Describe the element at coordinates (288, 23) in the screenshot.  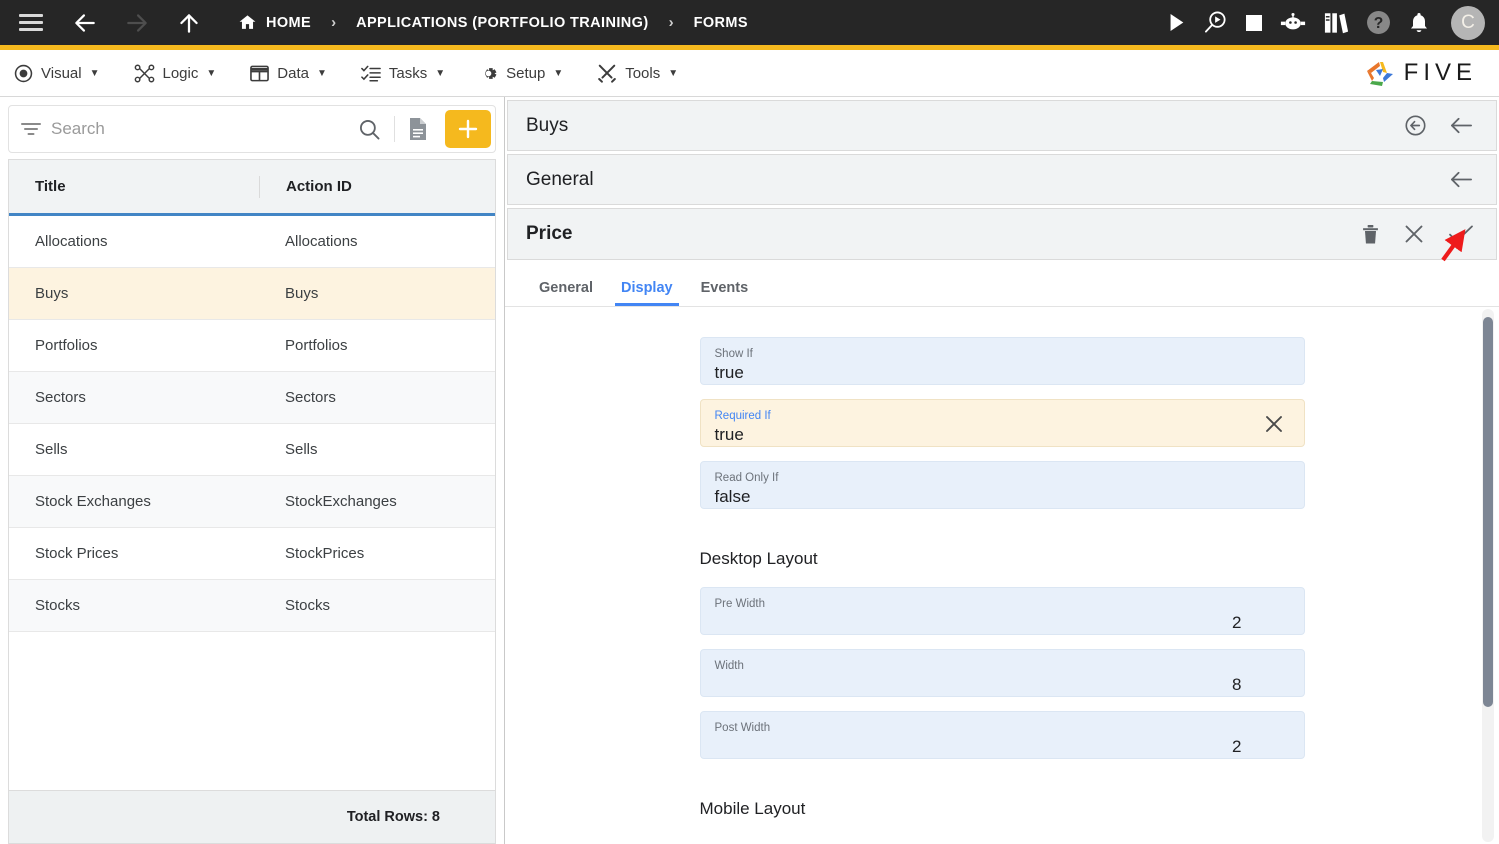
I see `breadcrumb-item-home: HOME` at that location.